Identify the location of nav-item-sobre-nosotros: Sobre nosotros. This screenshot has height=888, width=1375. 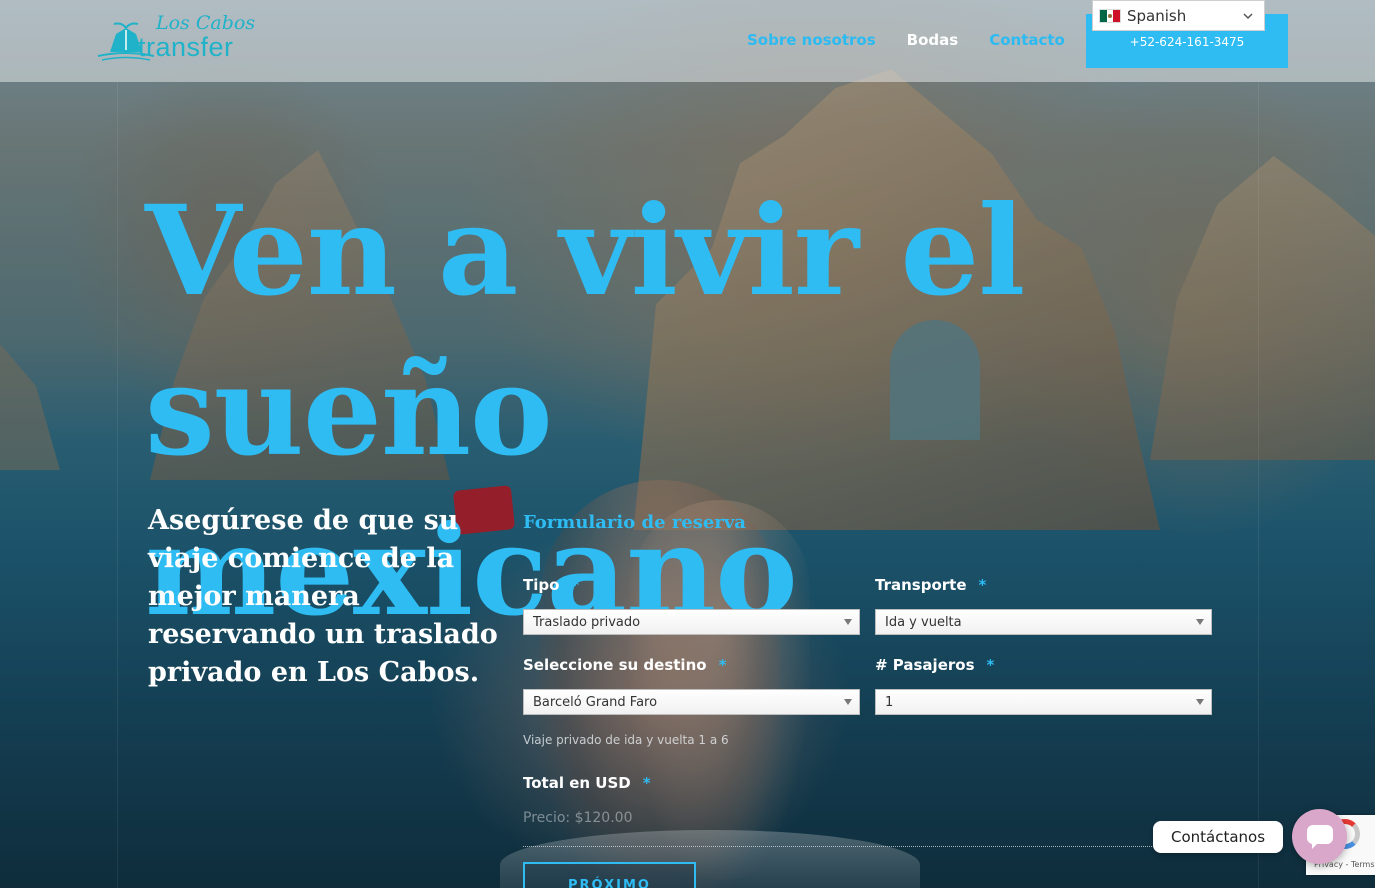
(811, 40).